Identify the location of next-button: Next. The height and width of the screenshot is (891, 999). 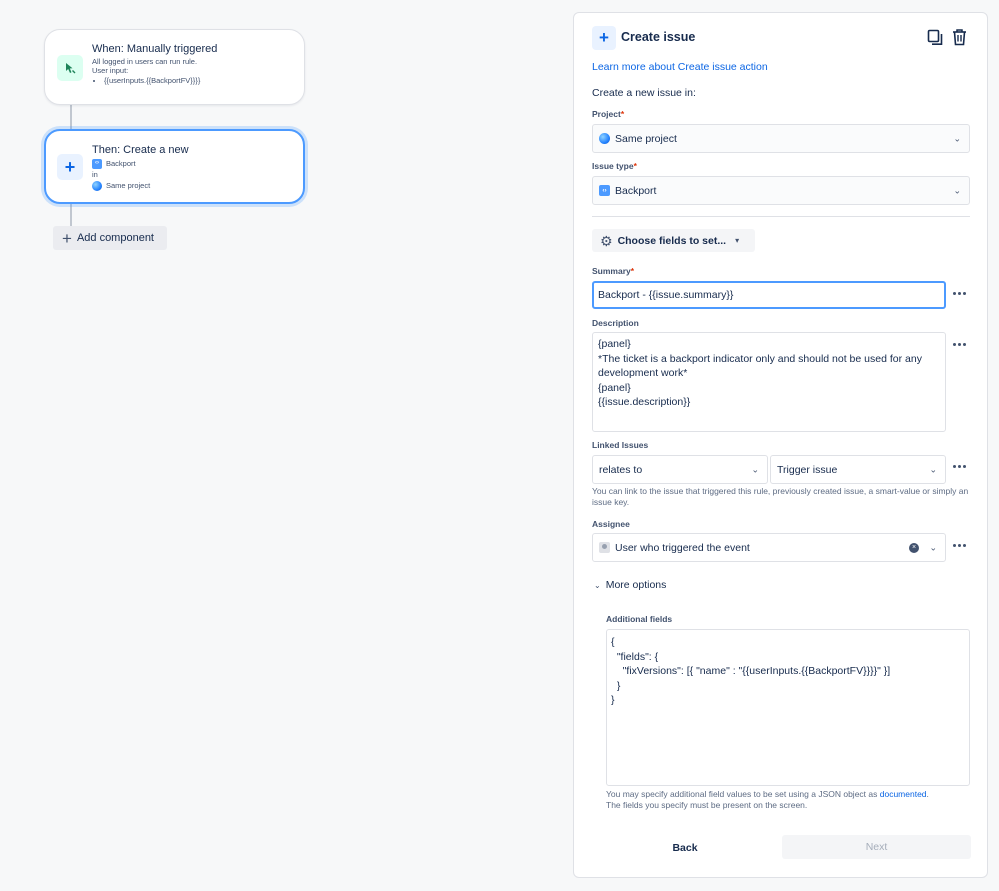
(876, 847).